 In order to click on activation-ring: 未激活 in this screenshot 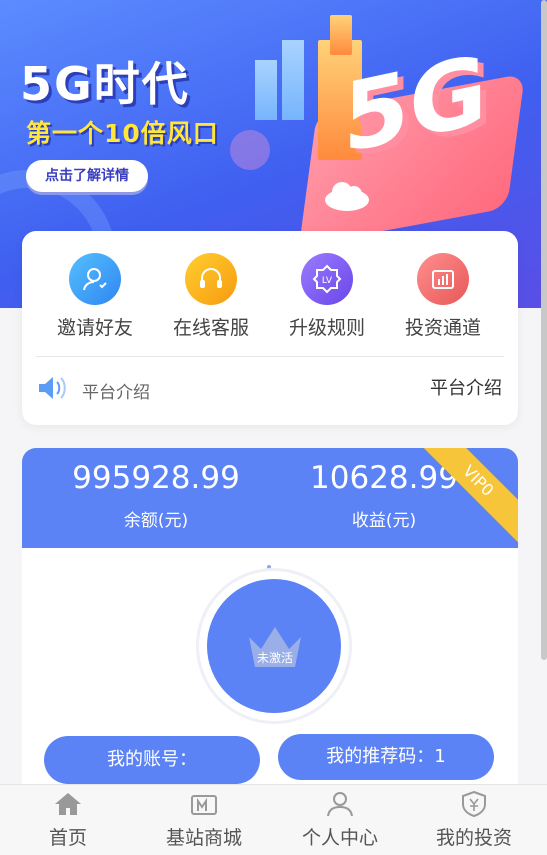, I will do `click(274, 646)`.